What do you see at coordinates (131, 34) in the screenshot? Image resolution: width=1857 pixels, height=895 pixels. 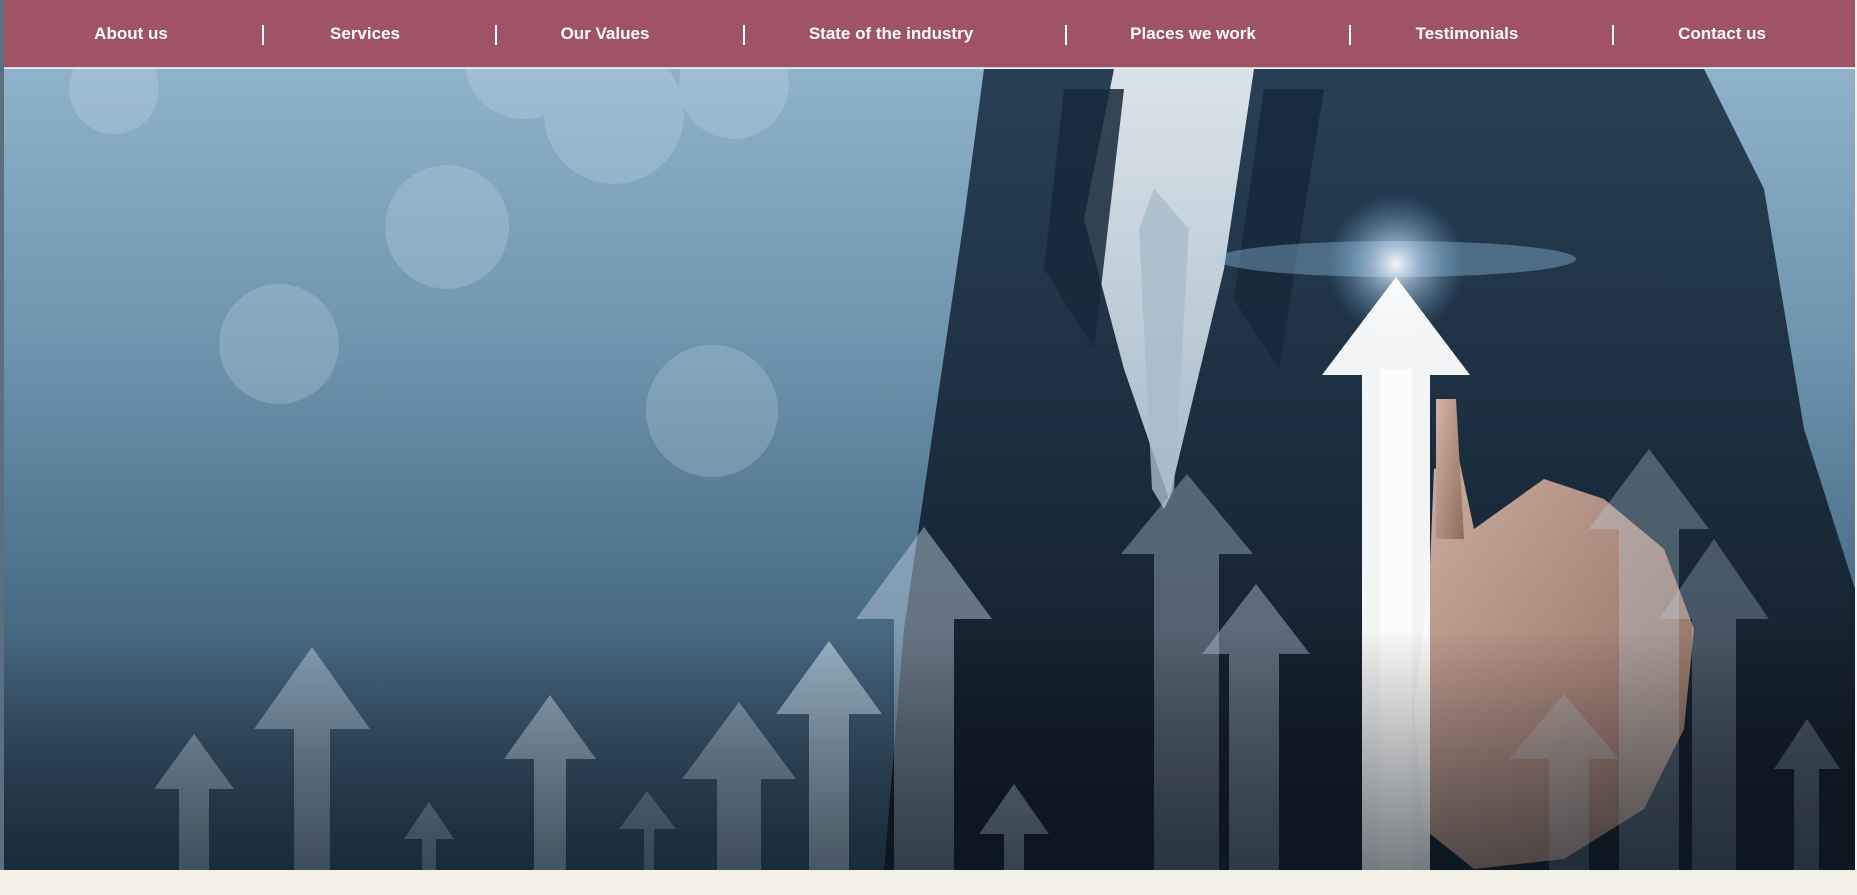 I see `nav-about-us-link: About us` at bounding box center [131, 34].